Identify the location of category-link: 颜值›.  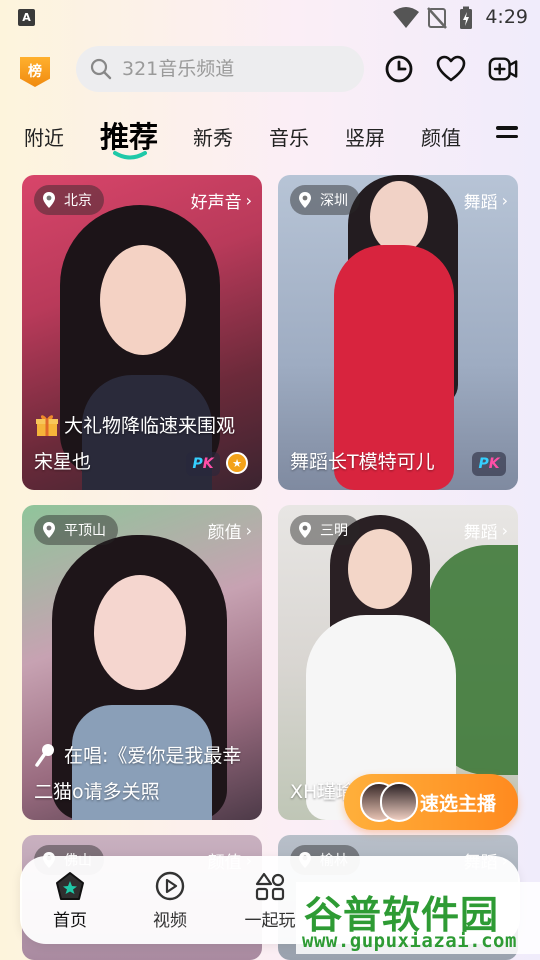
(230, 530).